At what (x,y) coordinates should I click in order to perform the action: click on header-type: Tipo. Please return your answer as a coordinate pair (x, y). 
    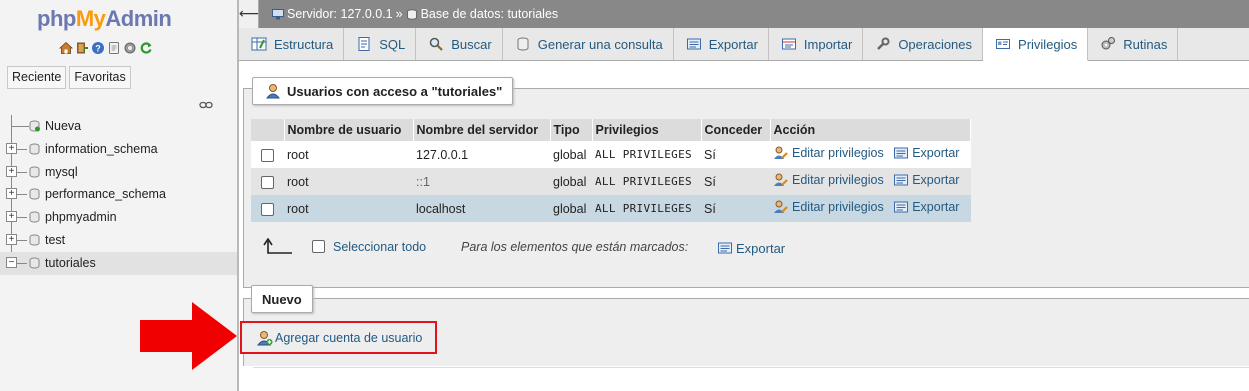
    Looking at the image, I should click on (571, 130).